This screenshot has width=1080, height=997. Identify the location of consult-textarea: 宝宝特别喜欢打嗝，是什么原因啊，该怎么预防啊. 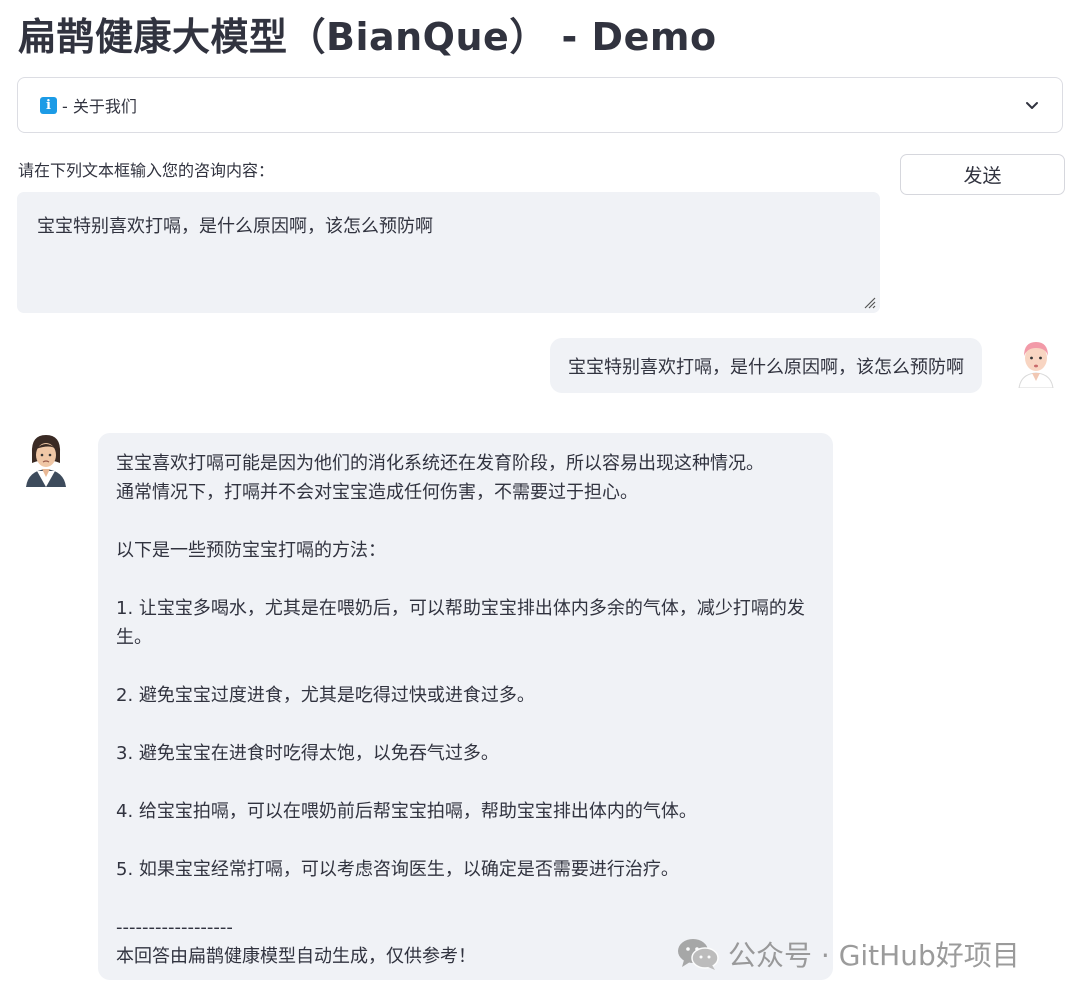
(448, 252).